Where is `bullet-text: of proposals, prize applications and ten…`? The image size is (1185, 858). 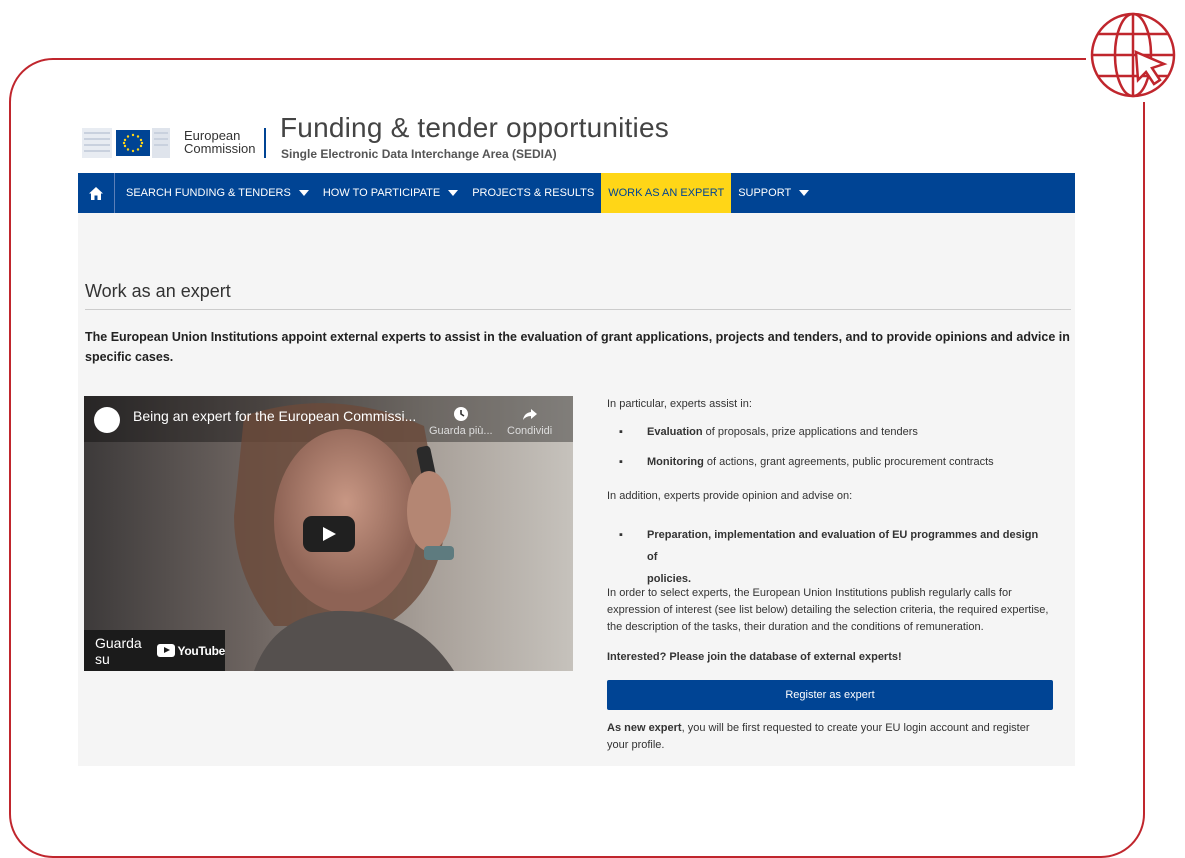
bullet-text: of proposals, prize applications and ten… is located at coordinates (810, 432).